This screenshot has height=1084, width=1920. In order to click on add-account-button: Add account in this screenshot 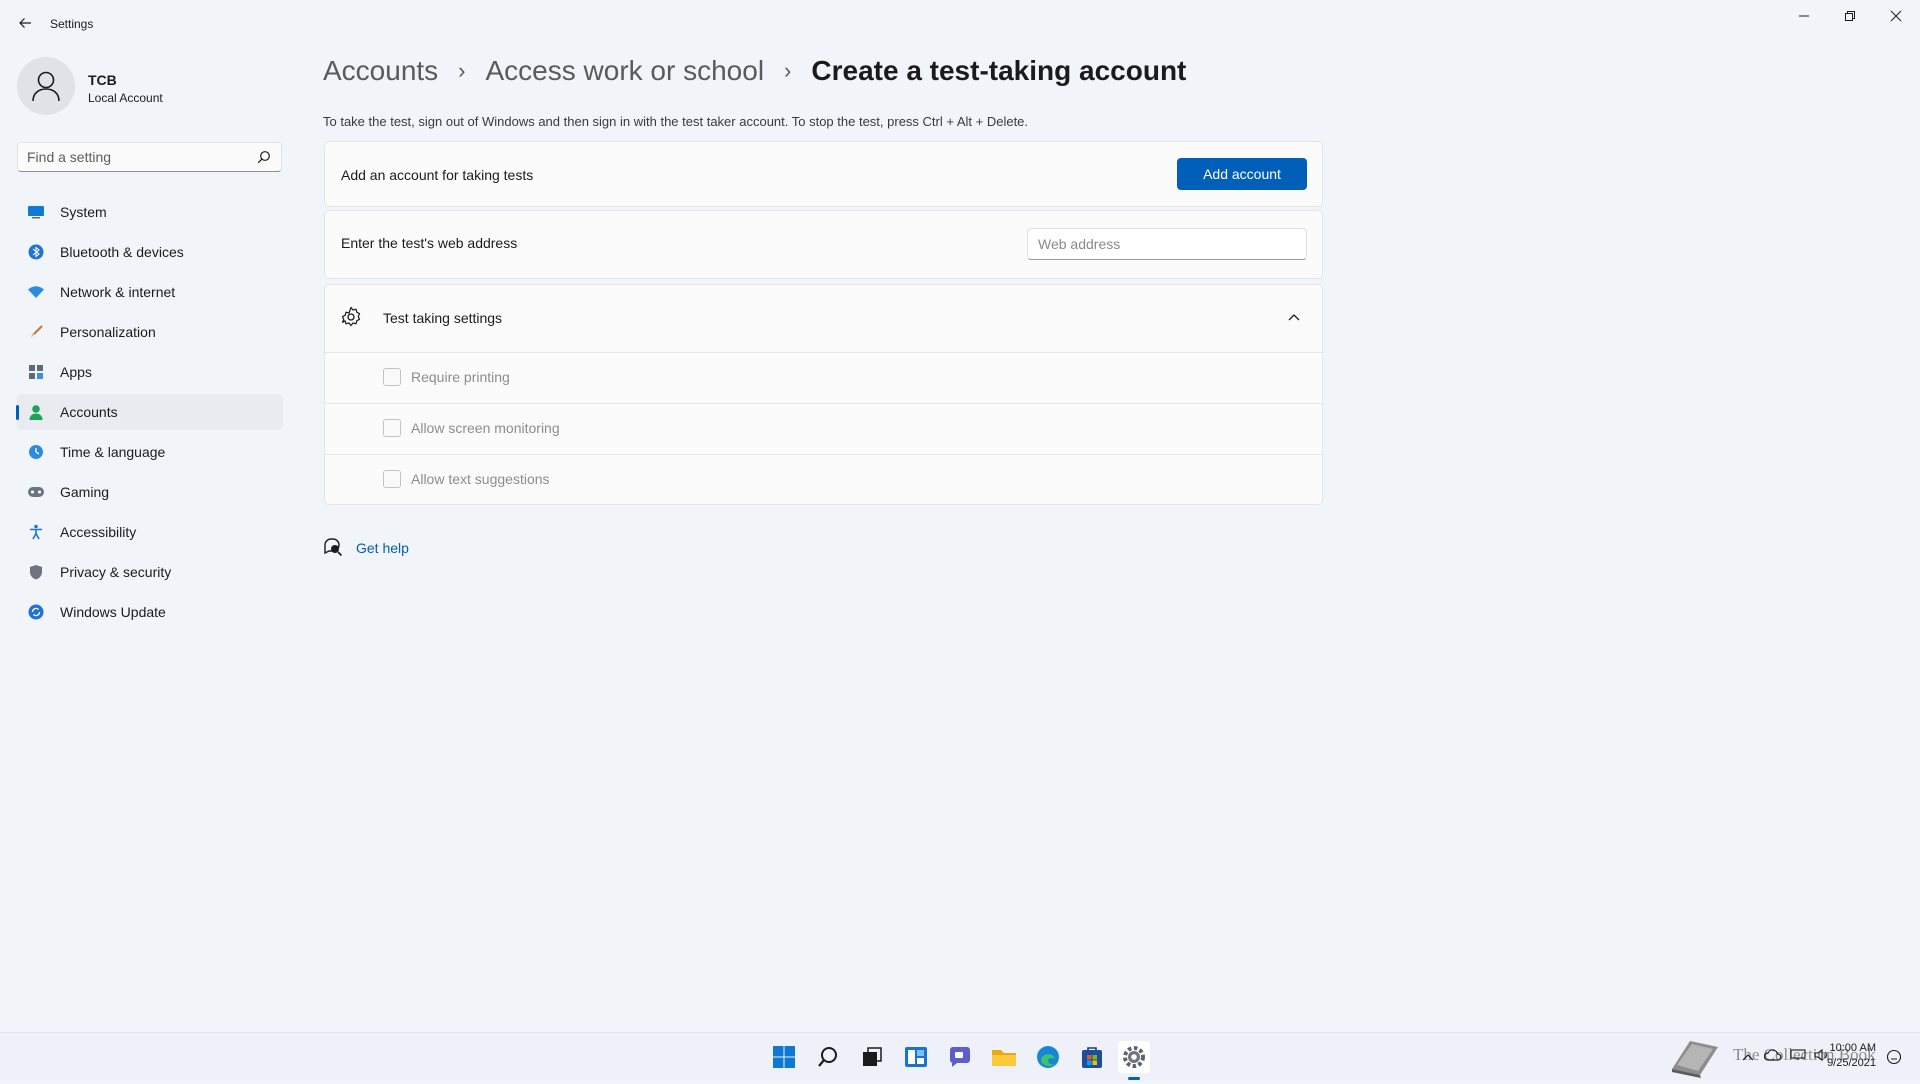, I will do `click(1242, 174)`.